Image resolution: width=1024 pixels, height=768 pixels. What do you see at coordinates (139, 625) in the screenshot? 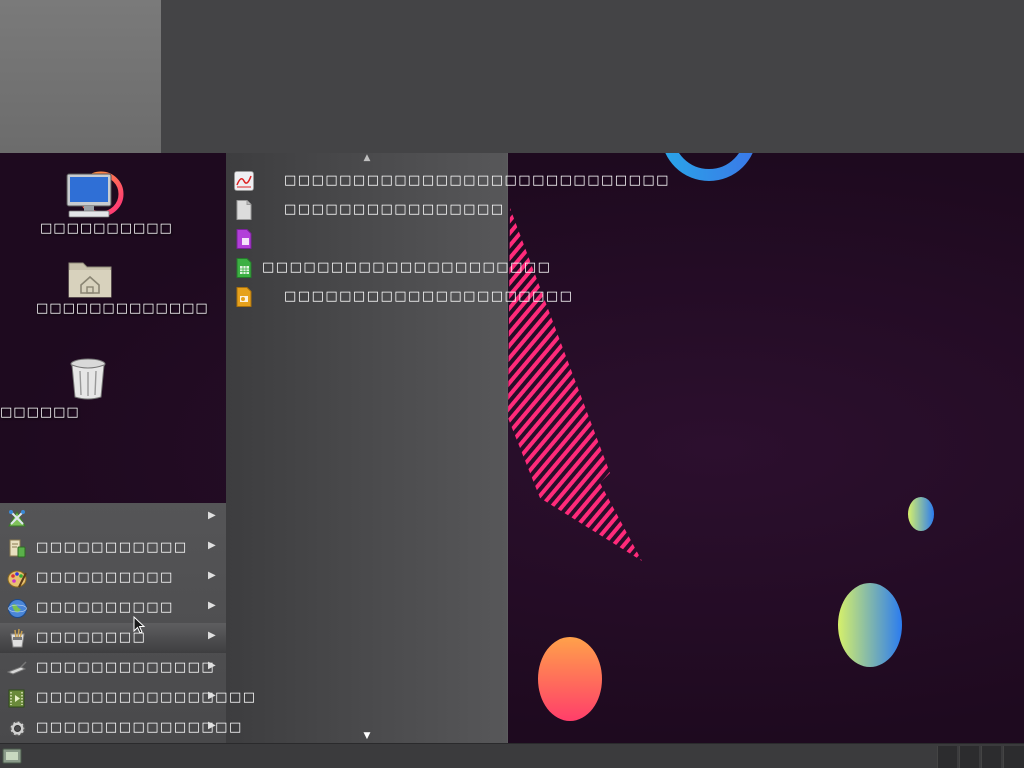
I see `mouse-cursor-icon` at bounding box center [139, 625].